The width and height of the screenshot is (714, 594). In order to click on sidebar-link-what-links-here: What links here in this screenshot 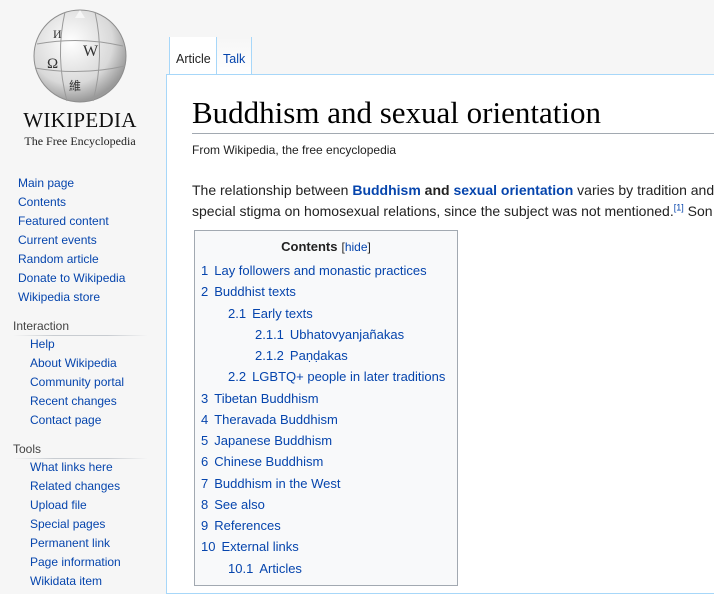, I will do `click(71, 467)`.